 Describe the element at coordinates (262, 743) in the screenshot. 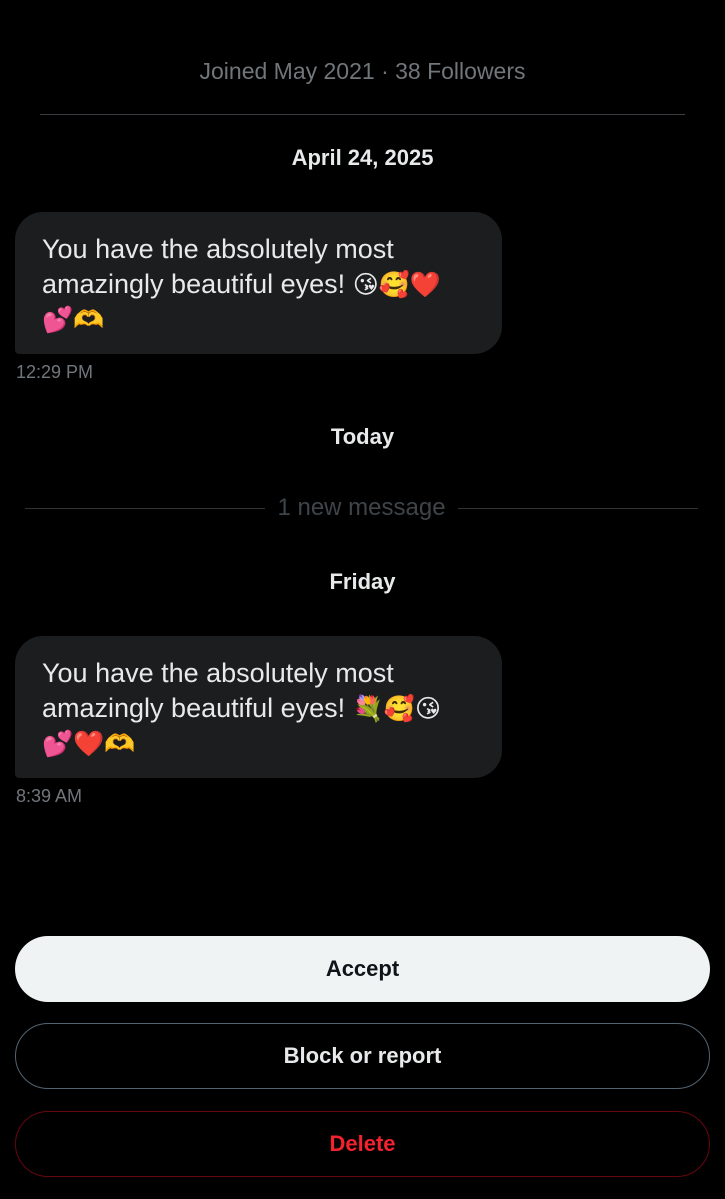

I see `message-text-line: 💕❤️🫶` at that location.